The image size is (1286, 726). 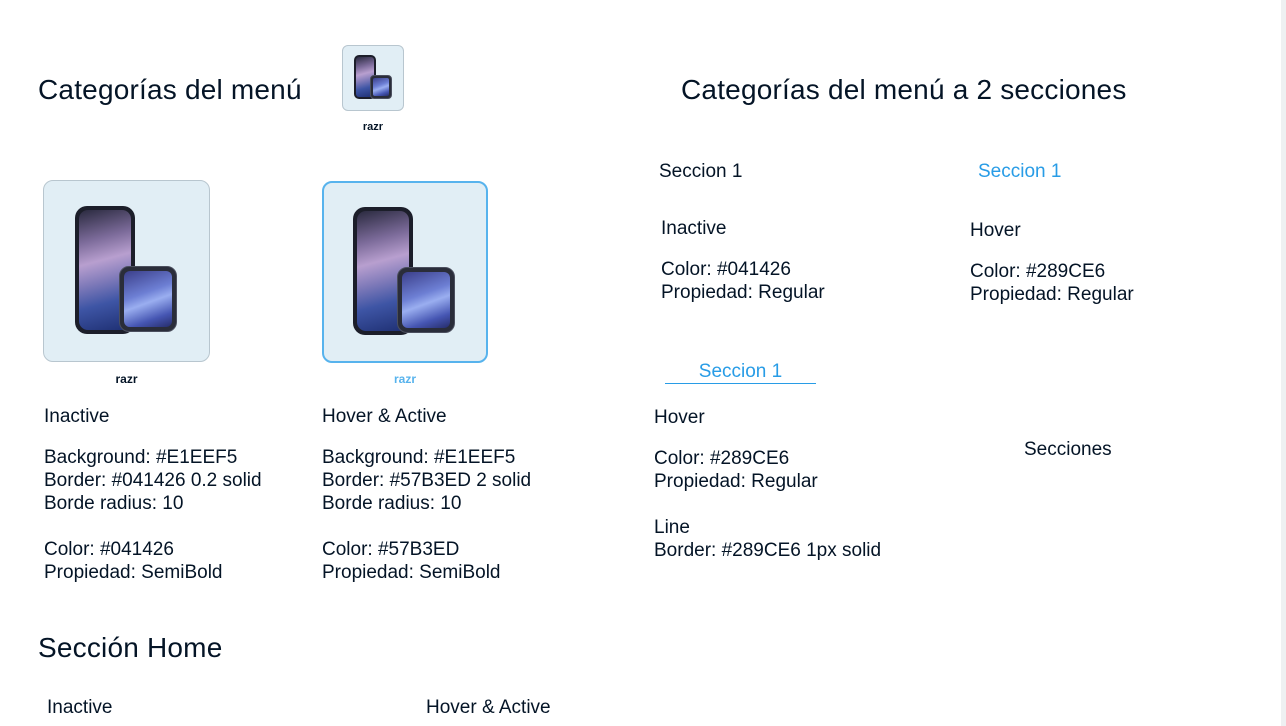 What do you see at coordinates (700, 171) in the screenshot?
I see `section-tab-inactive: Seccion 1` at bounding box center [700, 171].